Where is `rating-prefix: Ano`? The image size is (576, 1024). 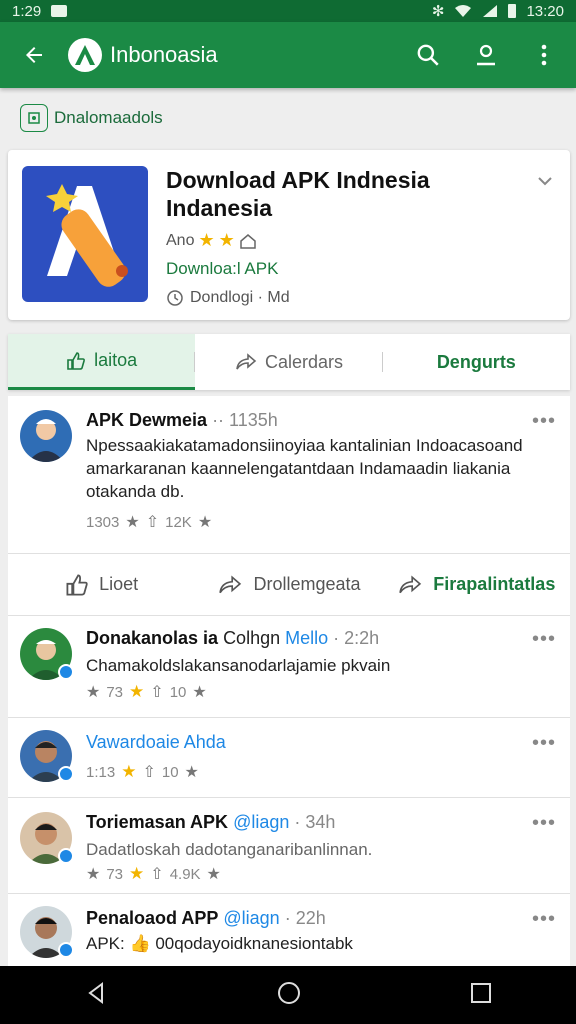 rating-prefix: Ano is located at coordinates (180, 240).